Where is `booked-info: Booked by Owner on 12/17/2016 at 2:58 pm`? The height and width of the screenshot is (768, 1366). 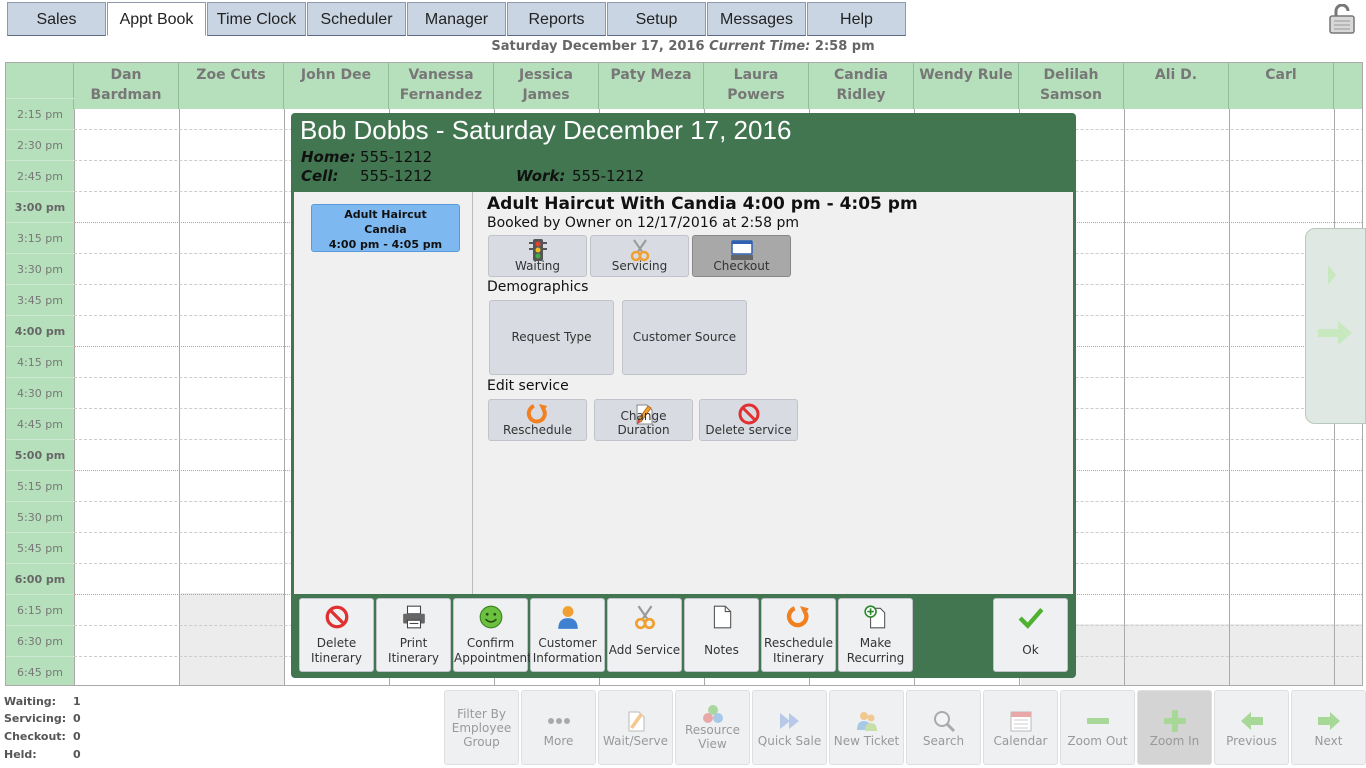 booked-info: Booked by Owner on 12/17/2016 at 2:58 pm is located at coordinates (643, 223).